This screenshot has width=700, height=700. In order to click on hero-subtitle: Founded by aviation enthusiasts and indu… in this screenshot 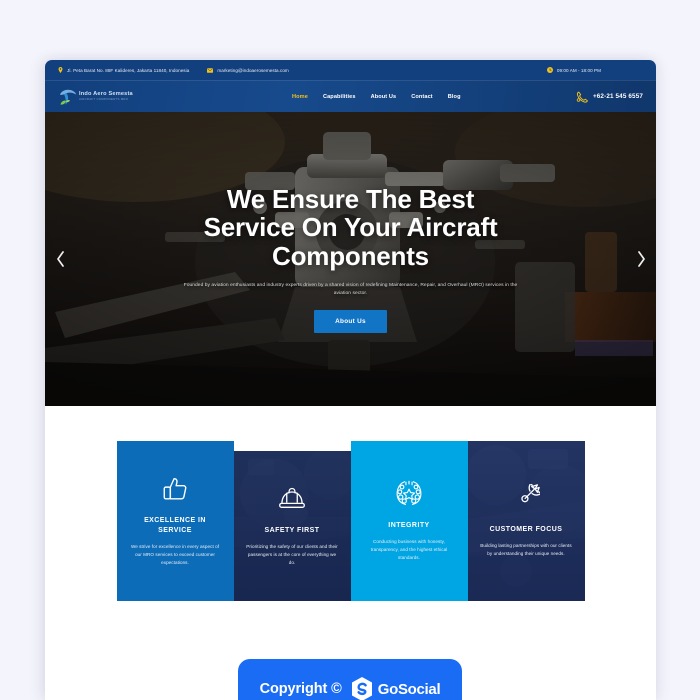, I will do `click(350, 289)`.